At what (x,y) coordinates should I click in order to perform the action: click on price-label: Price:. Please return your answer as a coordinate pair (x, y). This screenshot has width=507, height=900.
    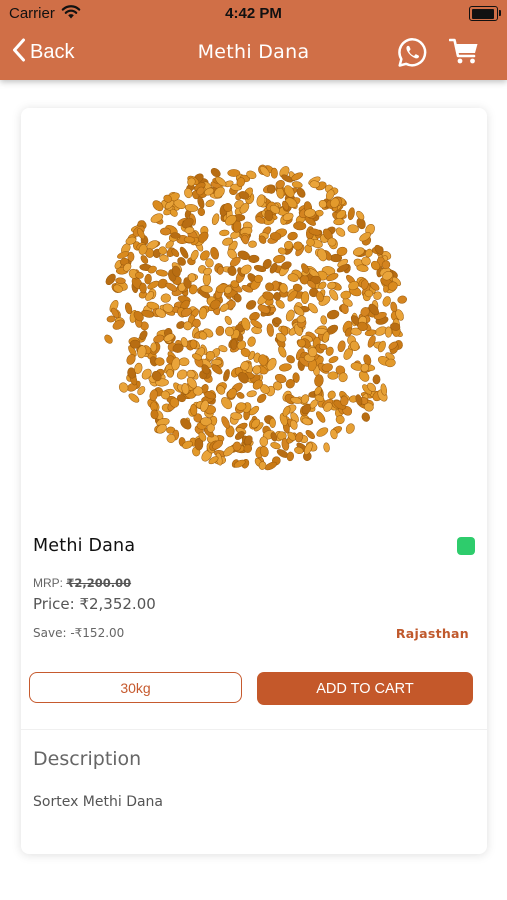
    Looking at the image, I should click on (54, 604).